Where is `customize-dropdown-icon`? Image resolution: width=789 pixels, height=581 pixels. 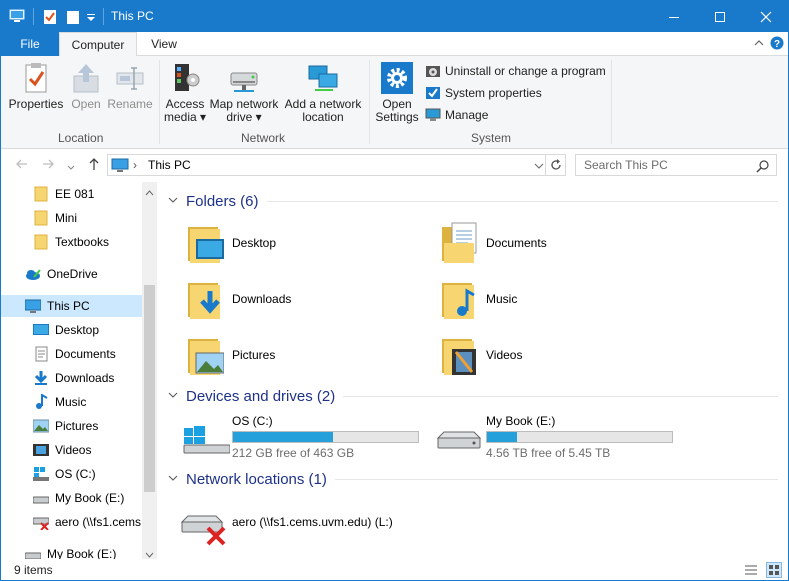 customize-dropdown-icon is located at coordinates (94, 16).